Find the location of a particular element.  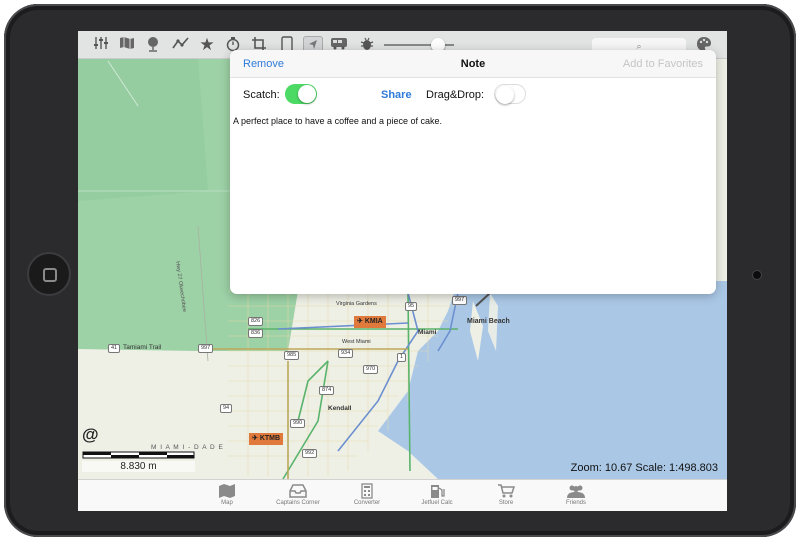

fuel-pump-icon is located at coordinates (438, 491).